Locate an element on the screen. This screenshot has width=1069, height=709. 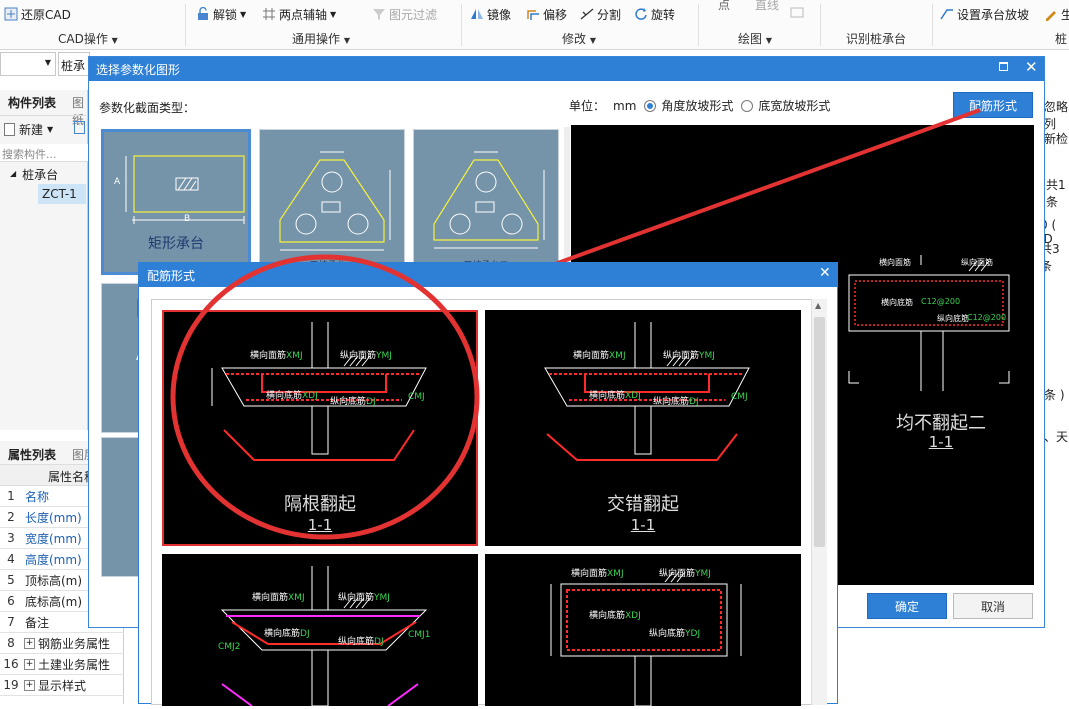
annotation-circle-overlay is located at coordinates (325, 397).